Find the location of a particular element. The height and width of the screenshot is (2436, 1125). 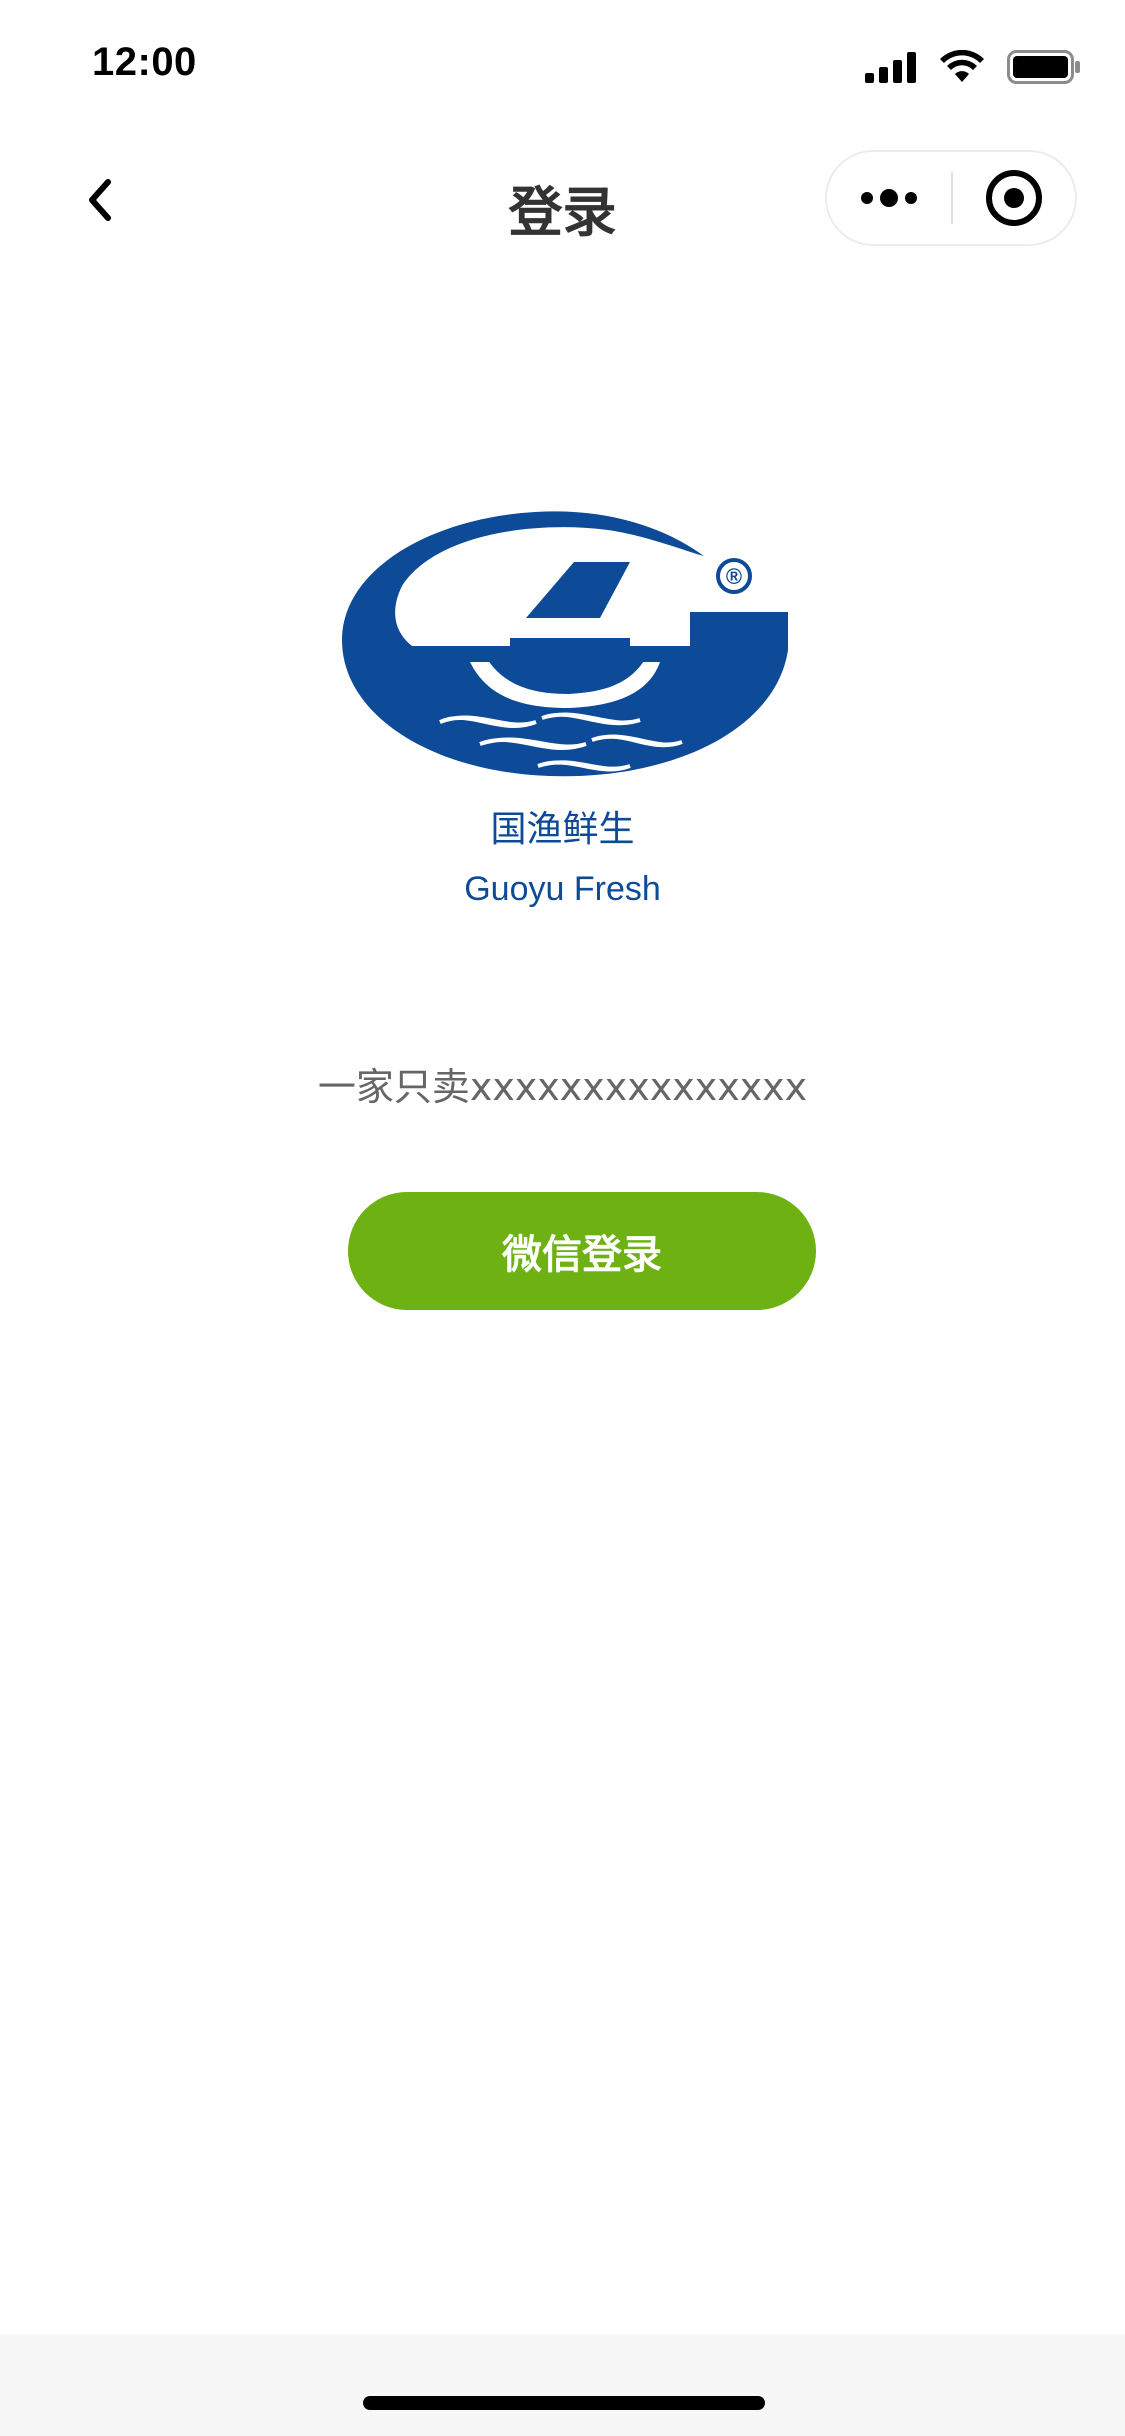

close-button is located at coordinates (1014, 198).